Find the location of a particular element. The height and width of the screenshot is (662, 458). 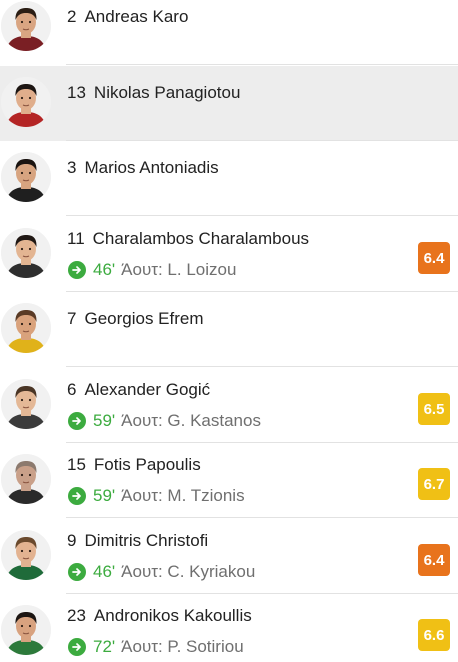

player-name-line: 7 Georgios Efrem is located at coordinates (135, 319).